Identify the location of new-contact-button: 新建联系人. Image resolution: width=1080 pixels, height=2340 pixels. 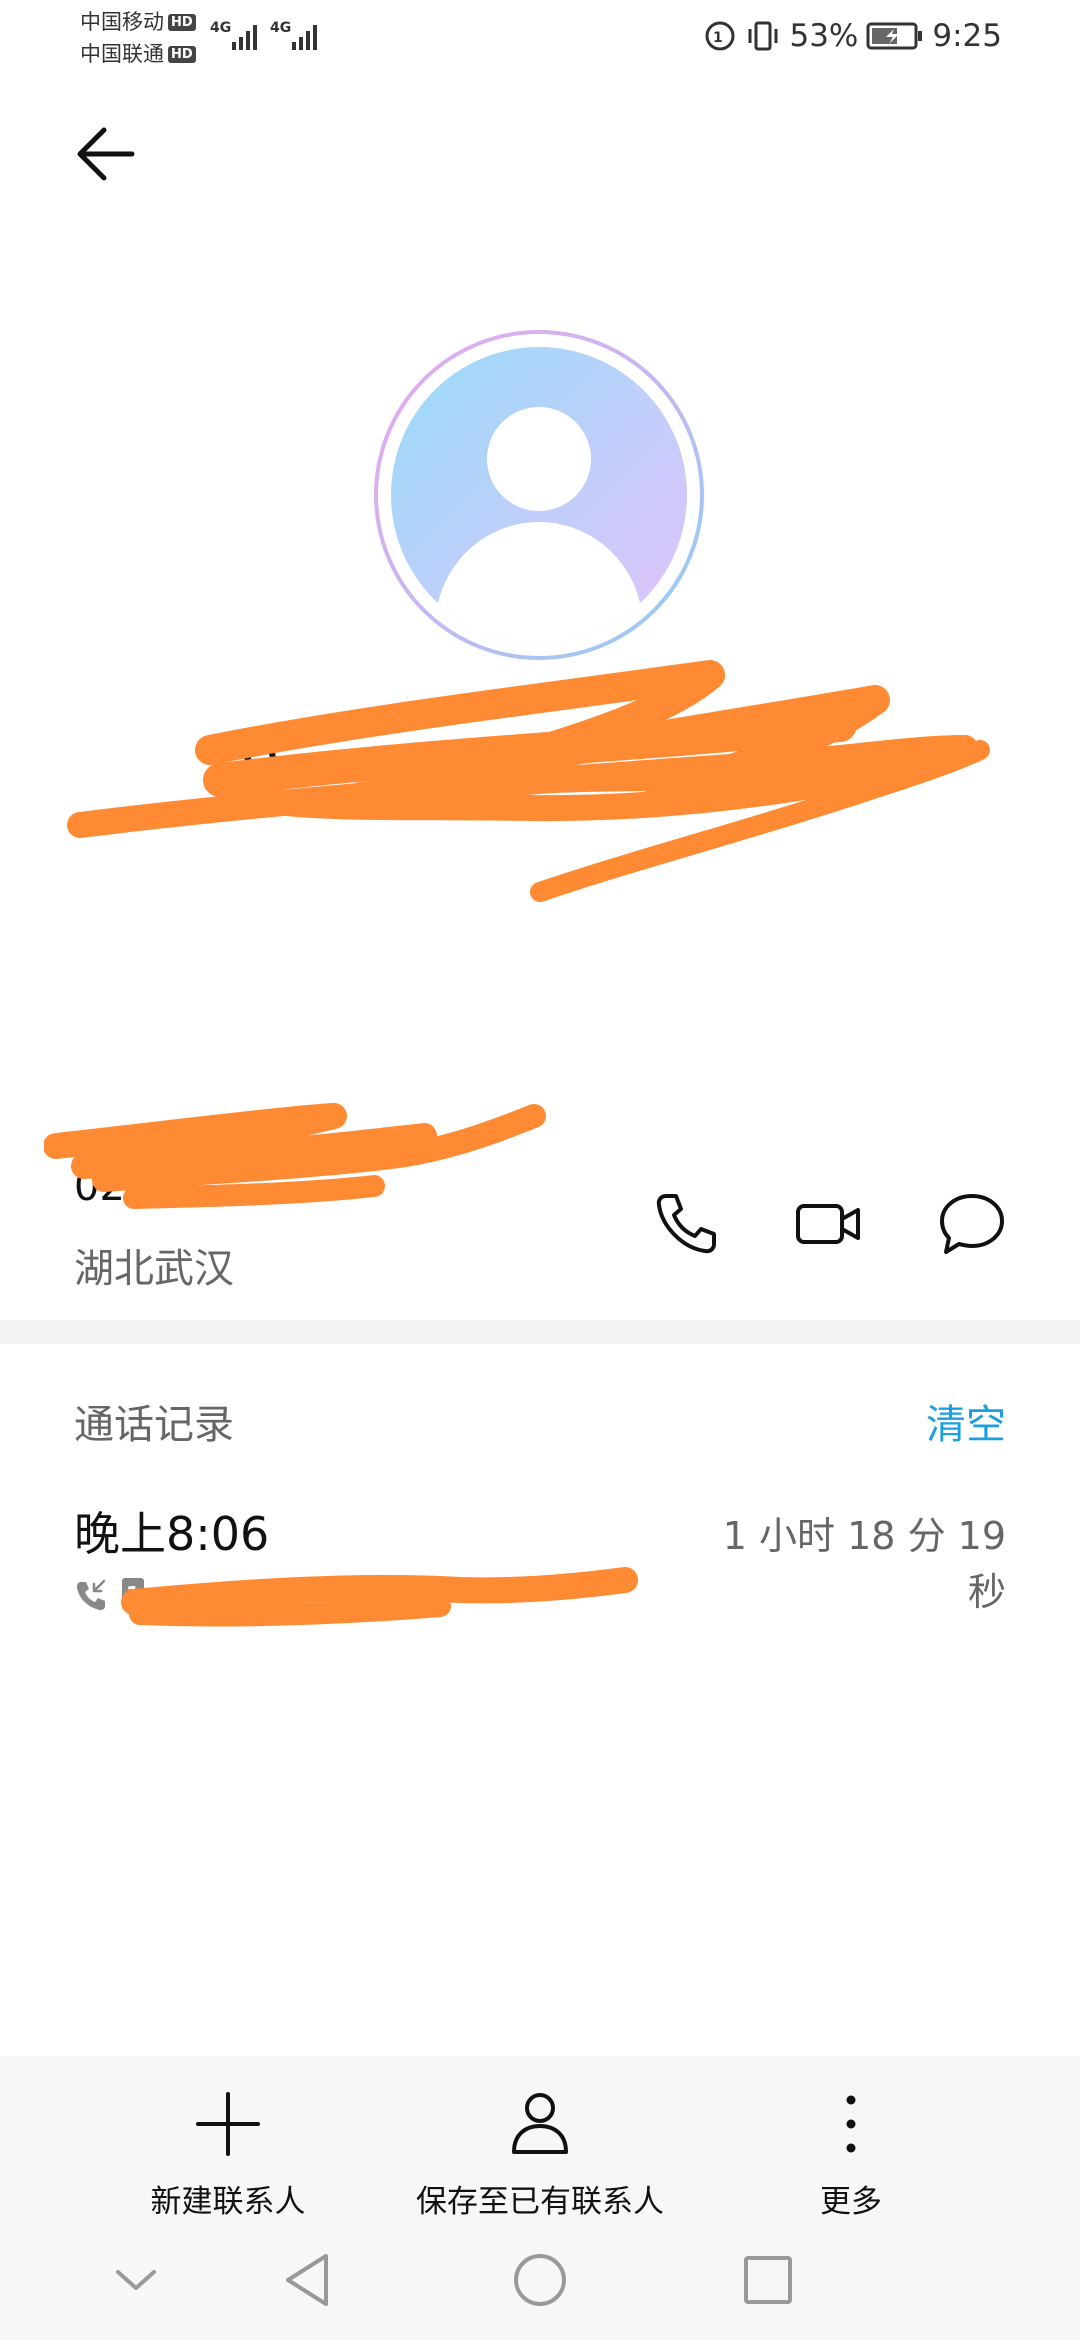
(228, 2162).